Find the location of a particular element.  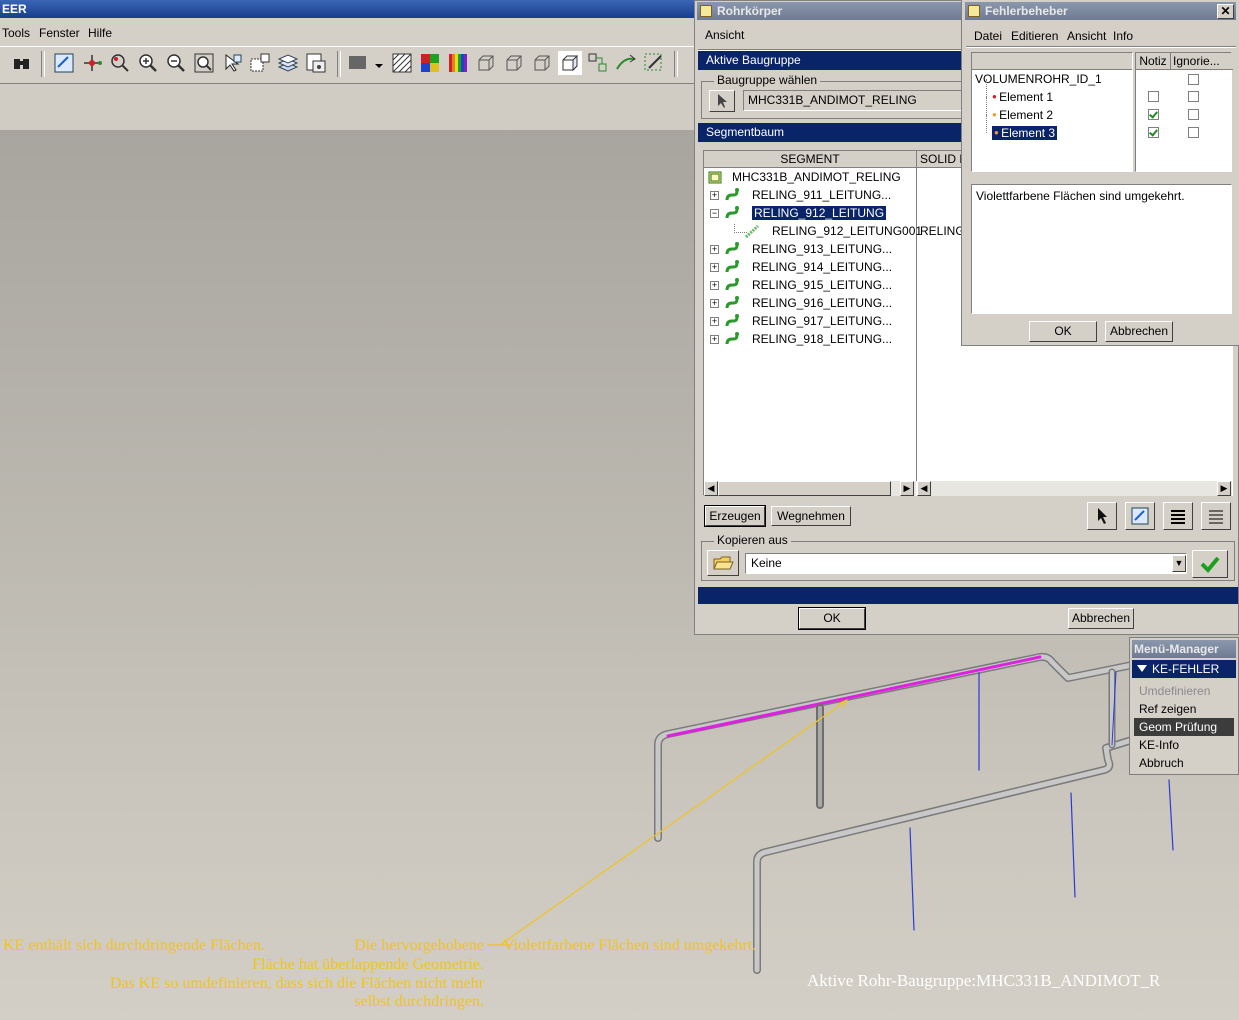

menu-manager-item: Abbruch is located at coordinates (1184, 763).